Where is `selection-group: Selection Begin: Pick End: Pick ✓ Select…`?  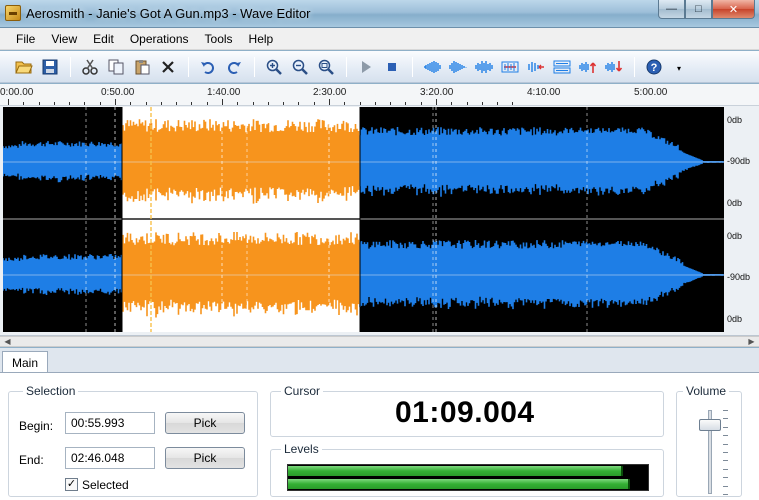 selection-group: Selection Begin: Pick End: Pick ✓ Select… is located at coordinates (133, 440).